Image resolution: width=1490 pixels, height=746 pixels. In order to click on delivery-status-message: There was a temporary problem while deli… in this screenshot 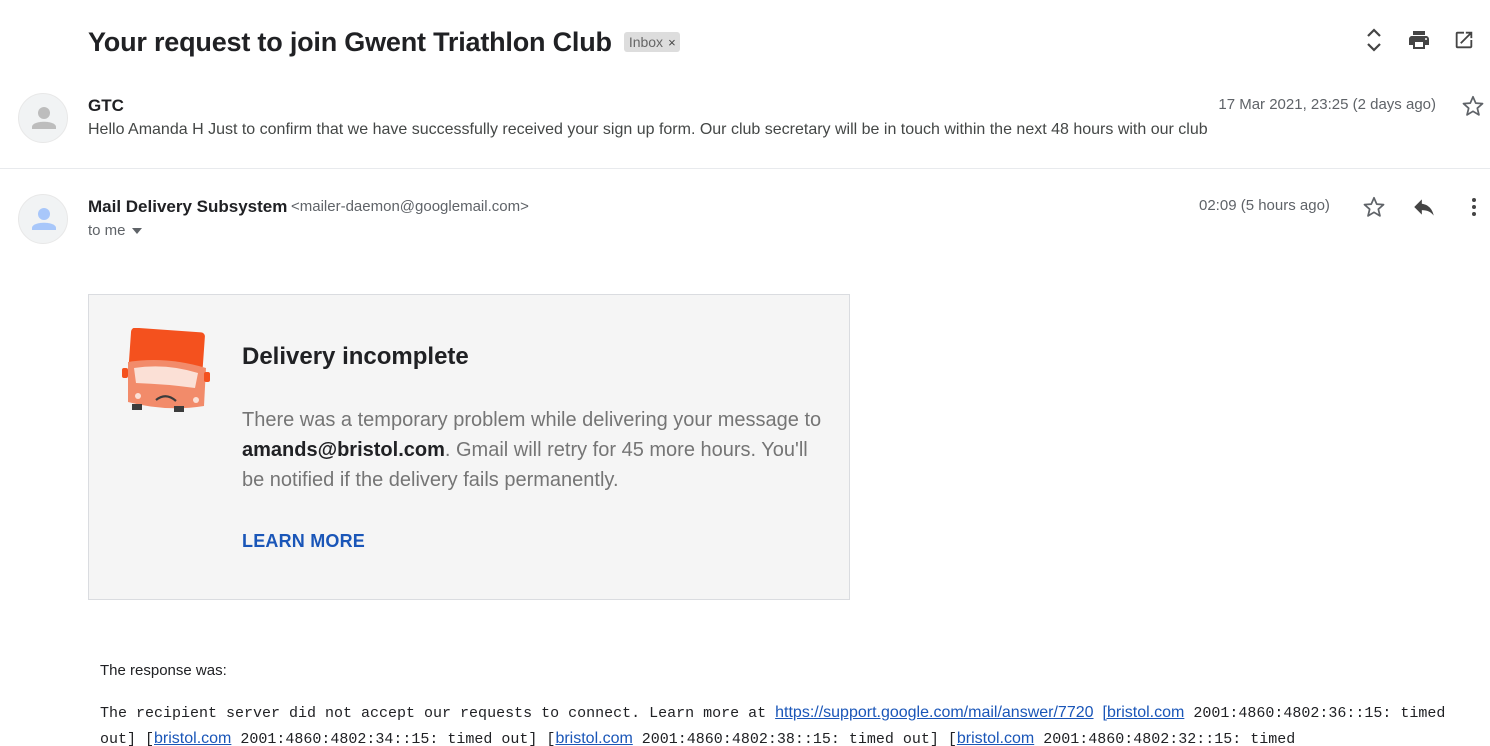, I will do `click(532, 450)`.